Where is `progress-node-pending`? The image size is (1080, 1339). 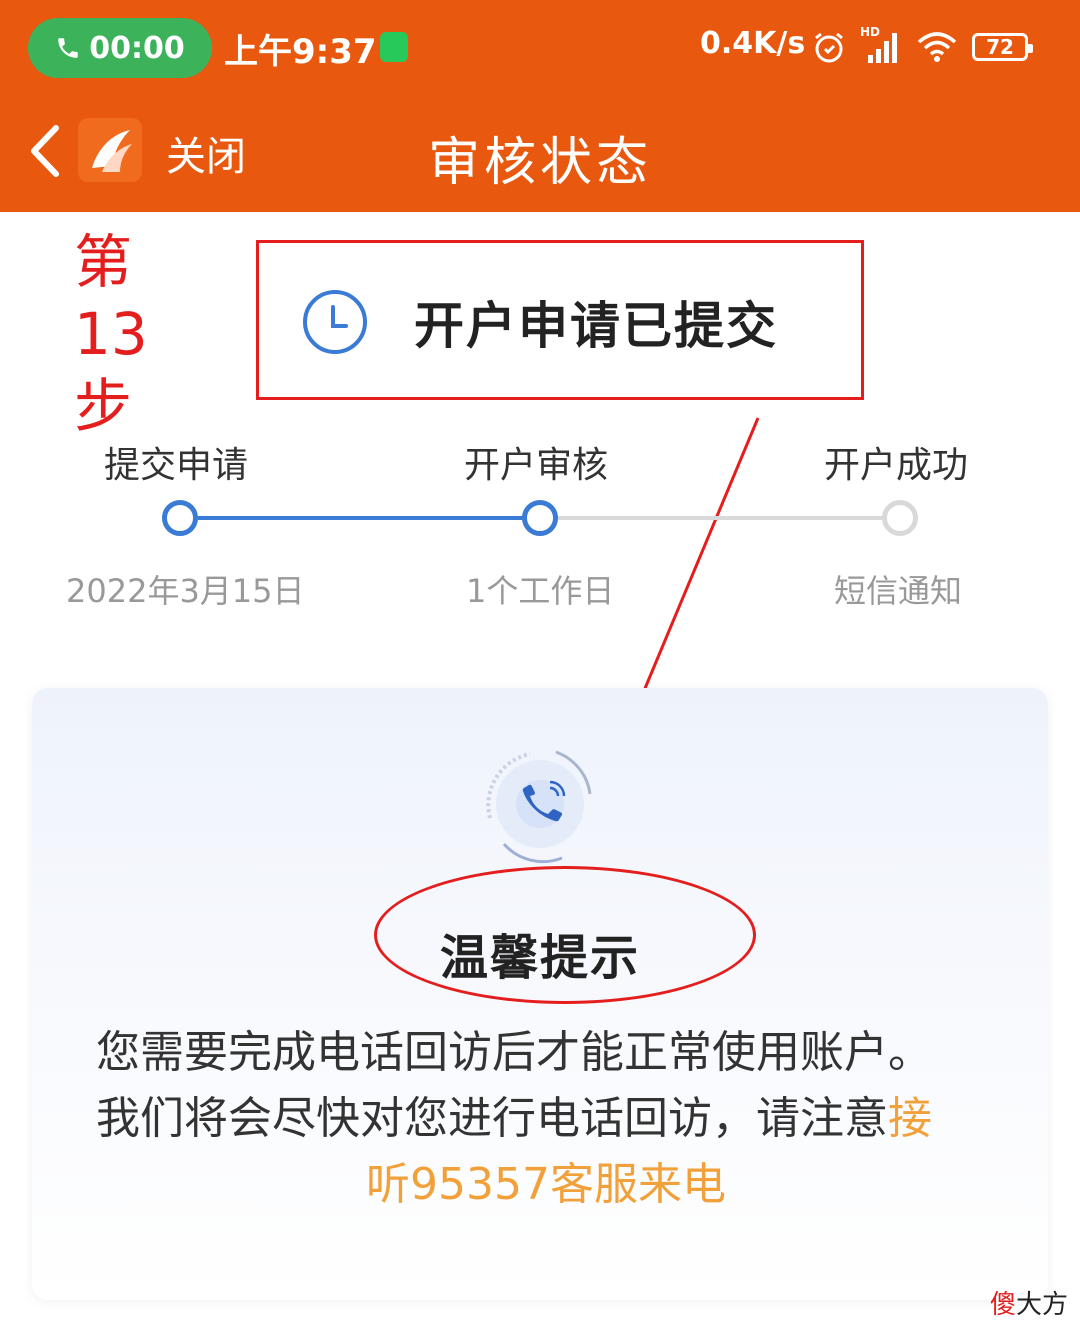
progress-node-pending is located at coordinates (900, 518).